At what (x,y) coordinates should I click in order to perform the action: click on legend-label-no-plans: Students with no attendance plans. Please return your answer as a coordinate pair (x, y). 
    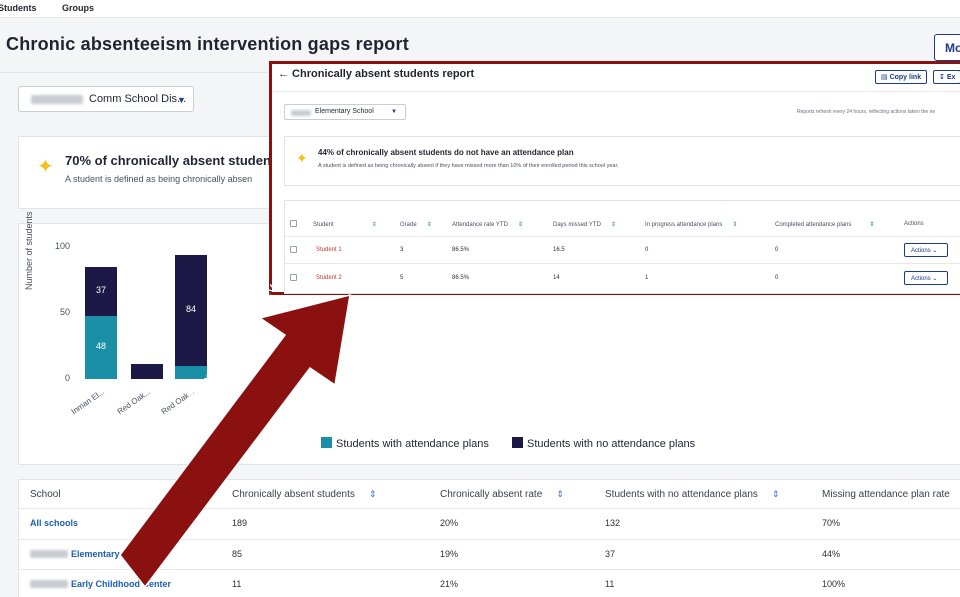
    Looking at the image, I should click on (611, 444).